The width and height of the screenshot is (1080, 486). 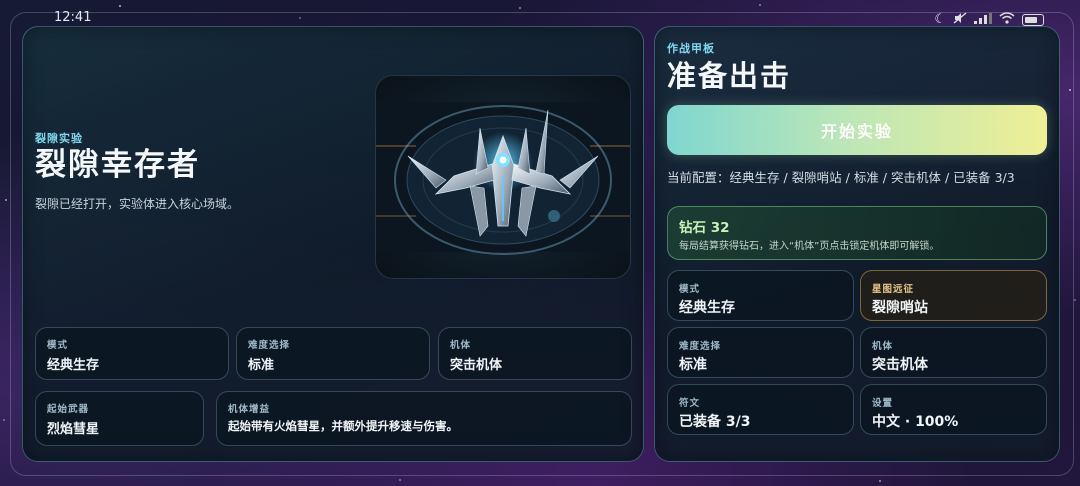 I want to click on signal-icon, so click(x=983, y=19).